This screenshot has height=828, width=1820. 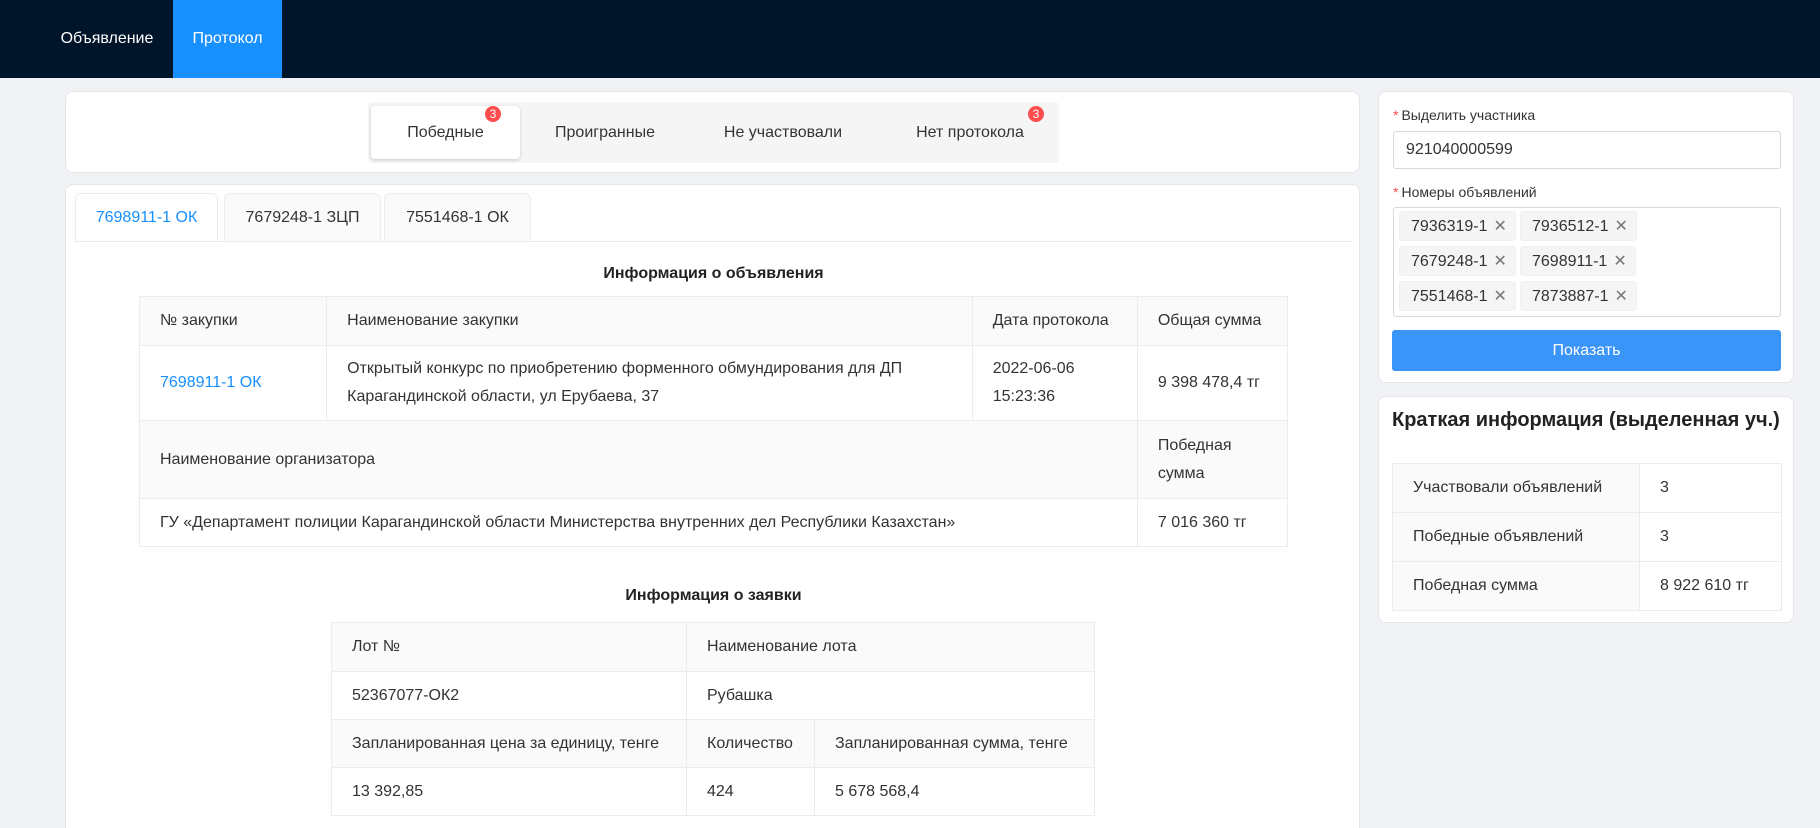 I want to click on lot-name: Рубашка, so click(x=890, y=695).